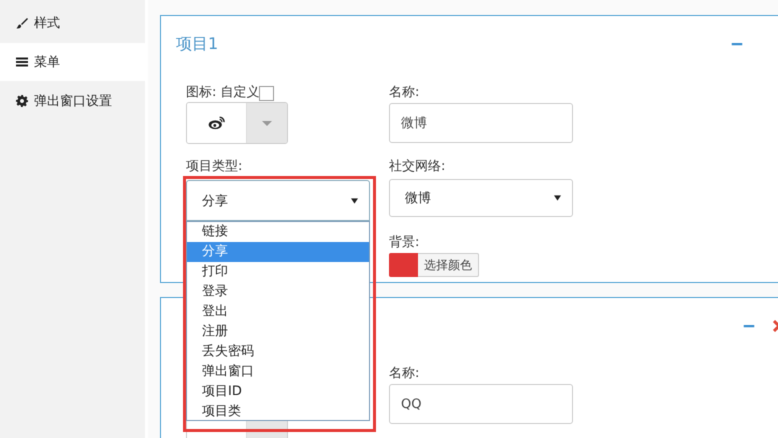 The width and height of the screenshot is (778, 438). Describe the element at coordinates (417, 167) in the screenshot. I see `field-label: 社交网络:` at that location.